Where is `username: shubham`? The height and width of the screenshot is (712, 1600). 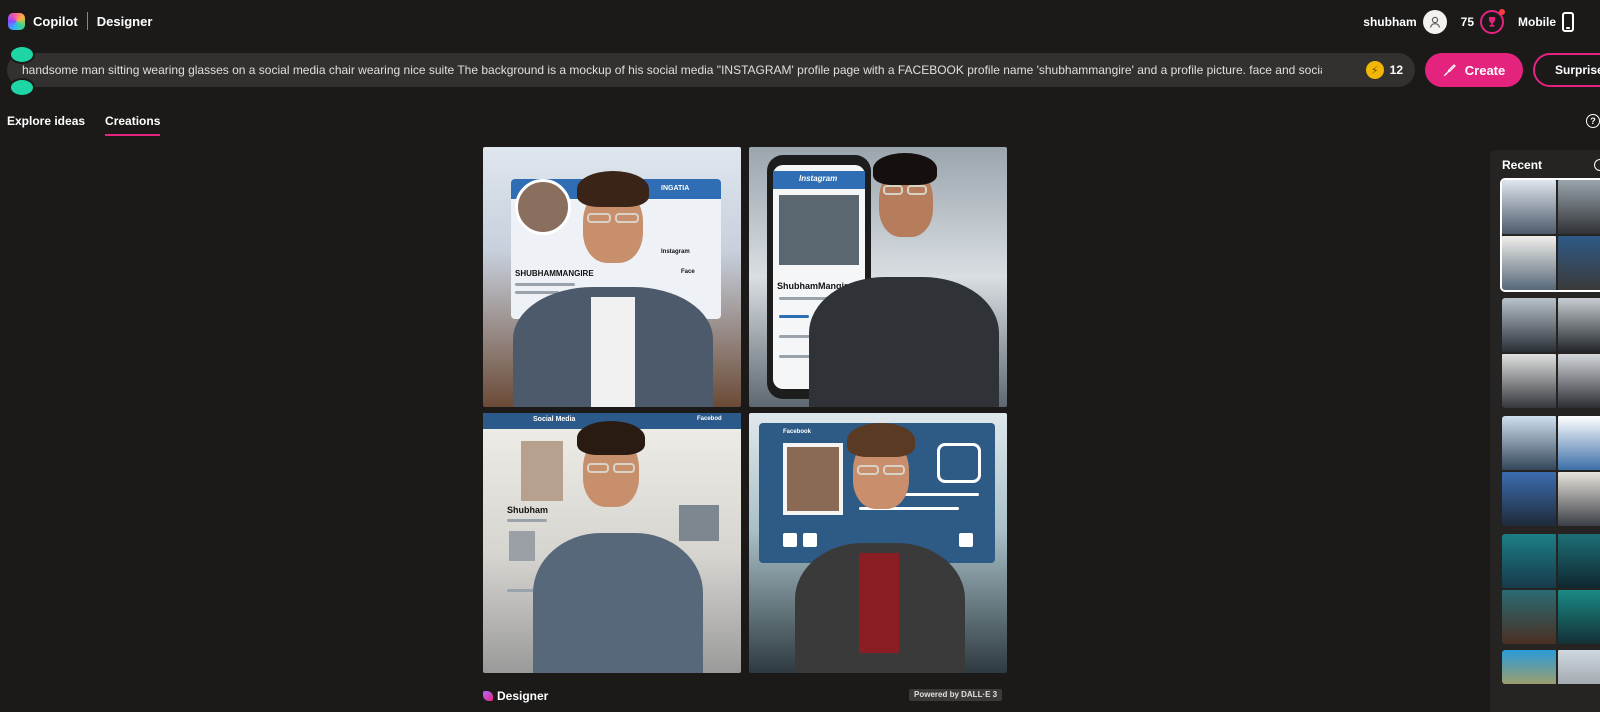
username: shubham is located at coordinates (1389, 22).